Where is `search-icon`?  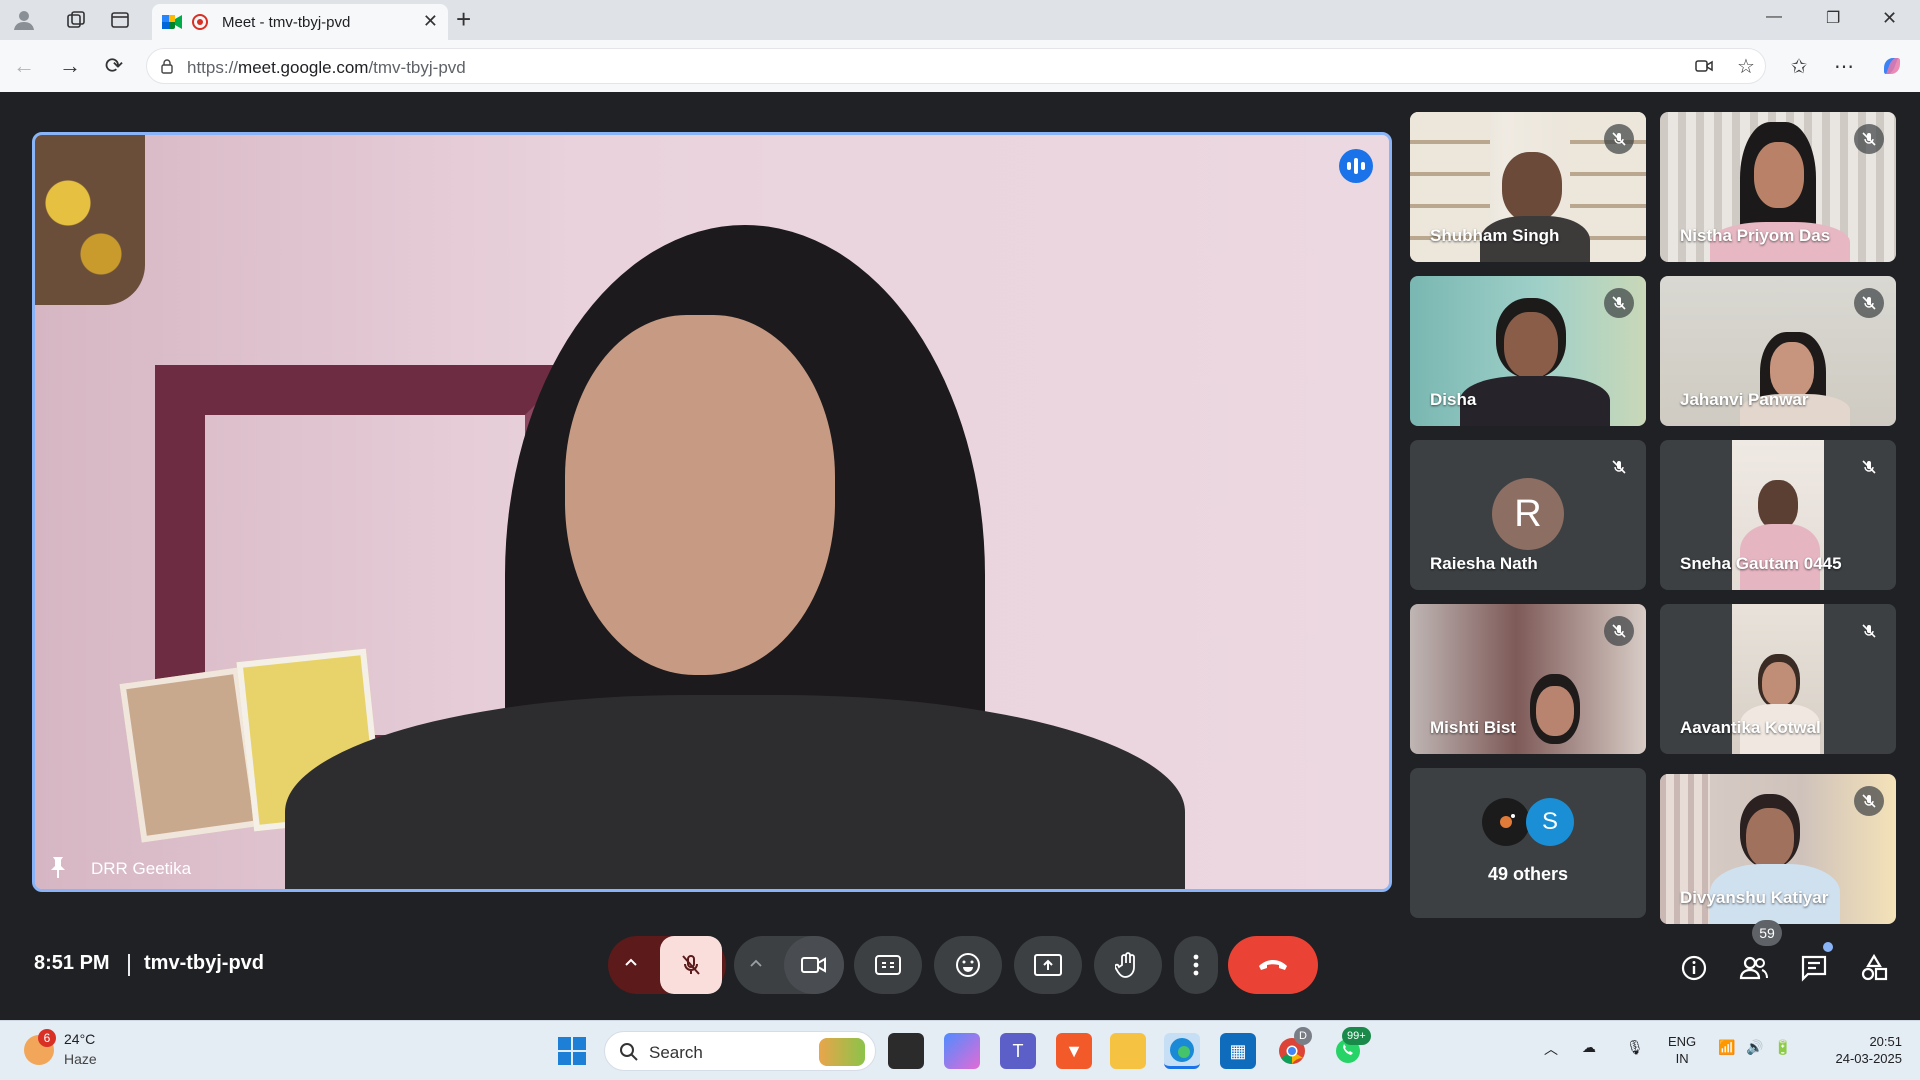 search-icon is located at coordinates (629, 1052).